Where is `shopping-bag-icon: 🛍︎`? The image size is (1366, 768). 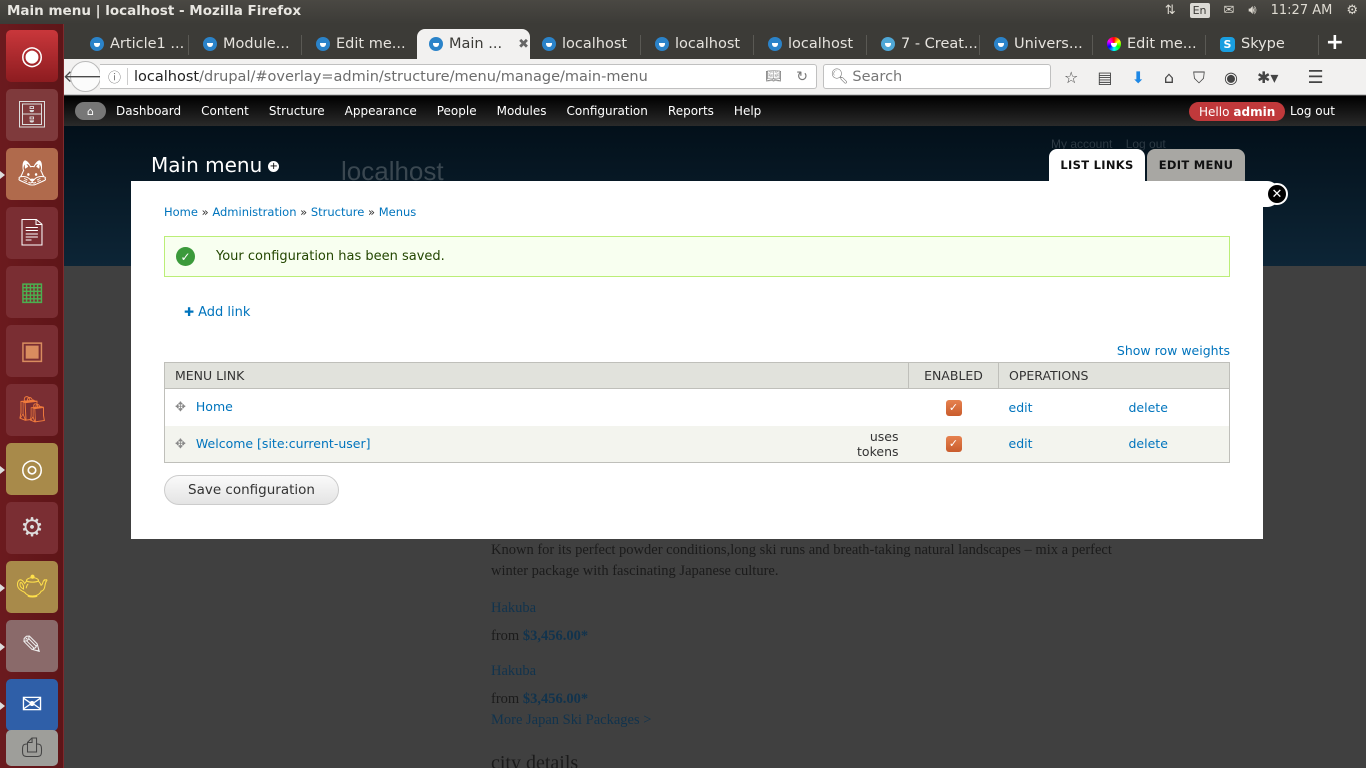 shopping-bag-icon: 🛍︎ is located at coordinates (32, 410).